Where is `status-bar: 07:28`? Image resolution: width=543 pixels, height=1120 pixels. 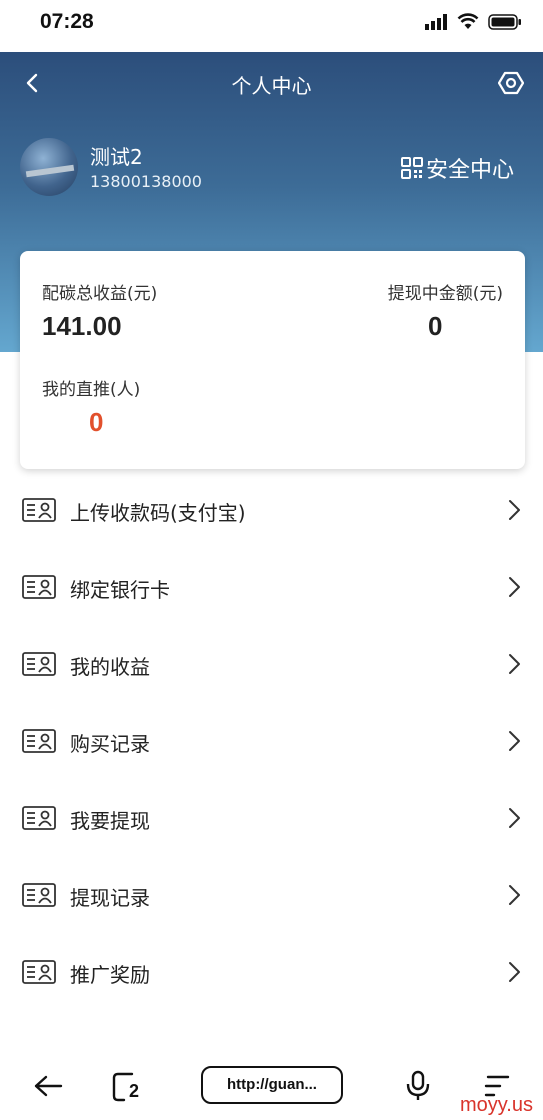 status-bar: 07:28 is located at coordinates (271, 26).